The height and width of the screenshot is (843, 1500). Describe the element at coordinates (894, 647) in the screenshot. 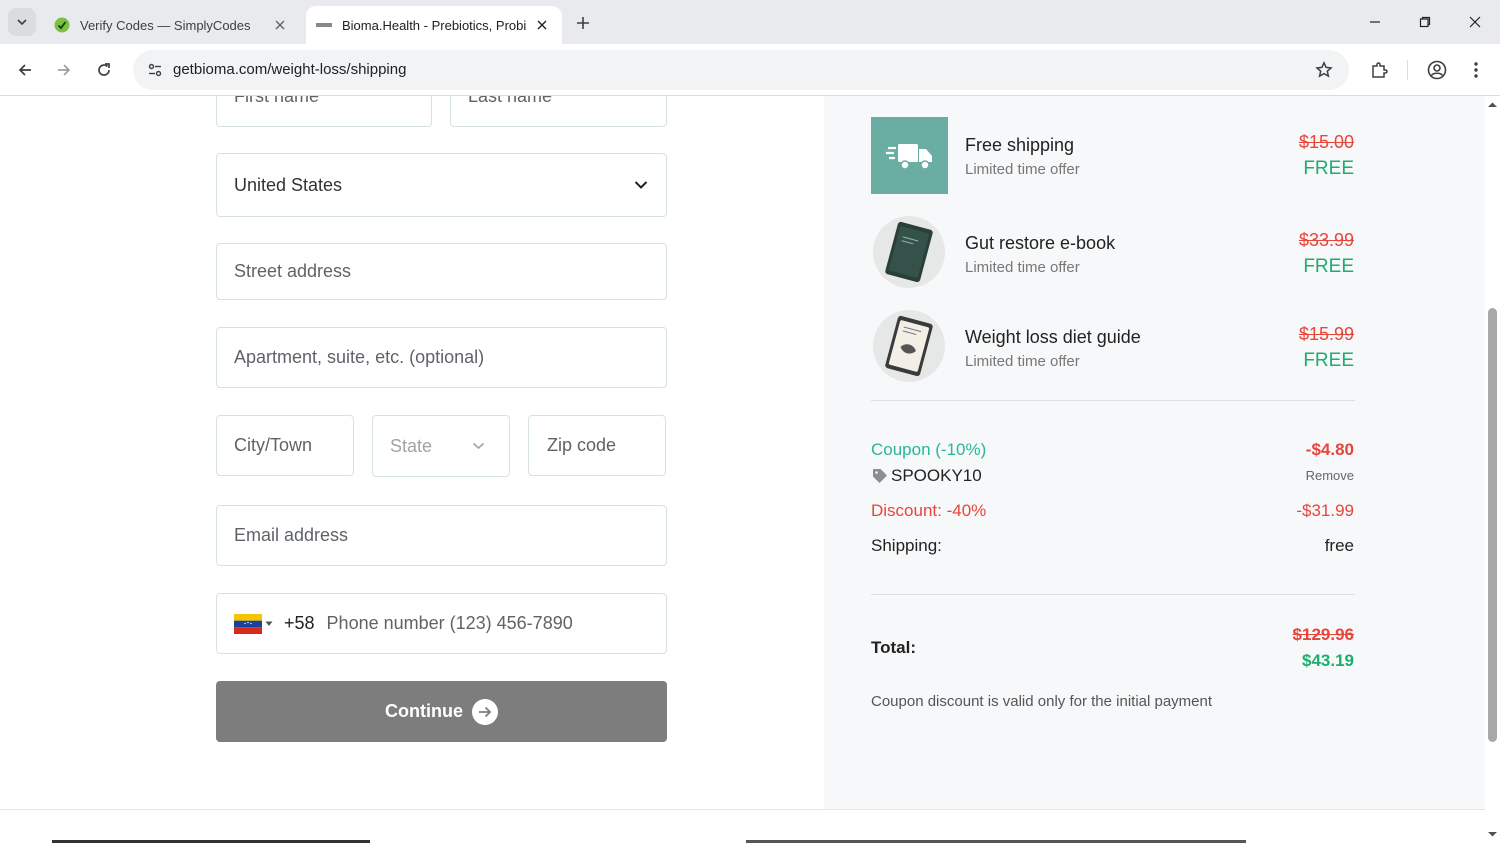

I see `total-label: Total:` at that location.